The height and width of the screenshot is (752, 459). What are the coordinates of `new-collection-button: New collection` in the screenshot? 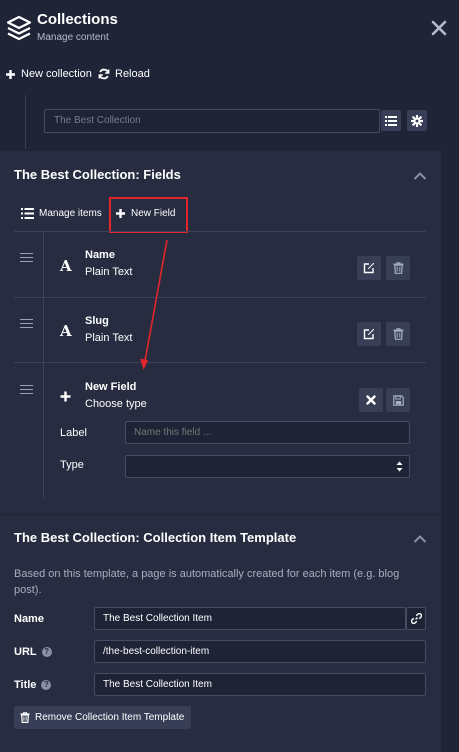 It's located at (48, 74).